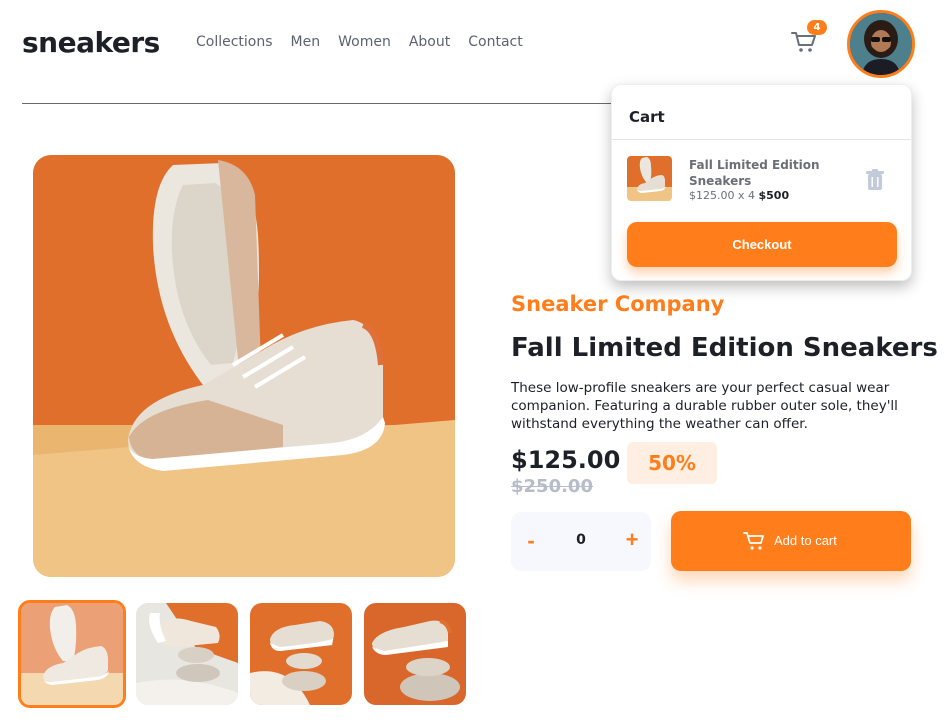  What do you see at coordinates (724, 348) in the screenshot?
I see `product-title: Fall Limited Edition Sneakers` at bounding box center [724, 348].